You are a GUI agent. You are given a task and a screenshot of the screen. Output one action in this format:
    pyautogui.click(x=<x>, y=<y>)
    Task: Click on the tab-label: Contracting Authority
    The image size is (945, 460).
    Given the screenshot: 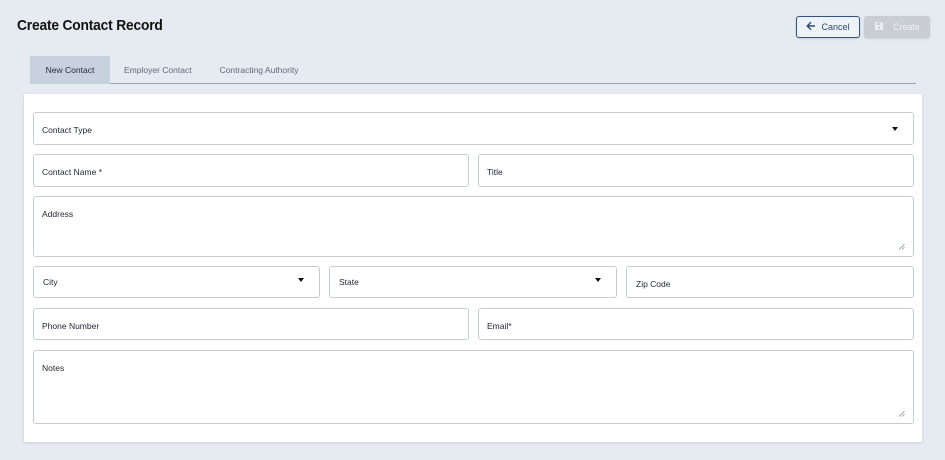 What is the action you would take?
    pyautogui.click(x=259, y=70)
    